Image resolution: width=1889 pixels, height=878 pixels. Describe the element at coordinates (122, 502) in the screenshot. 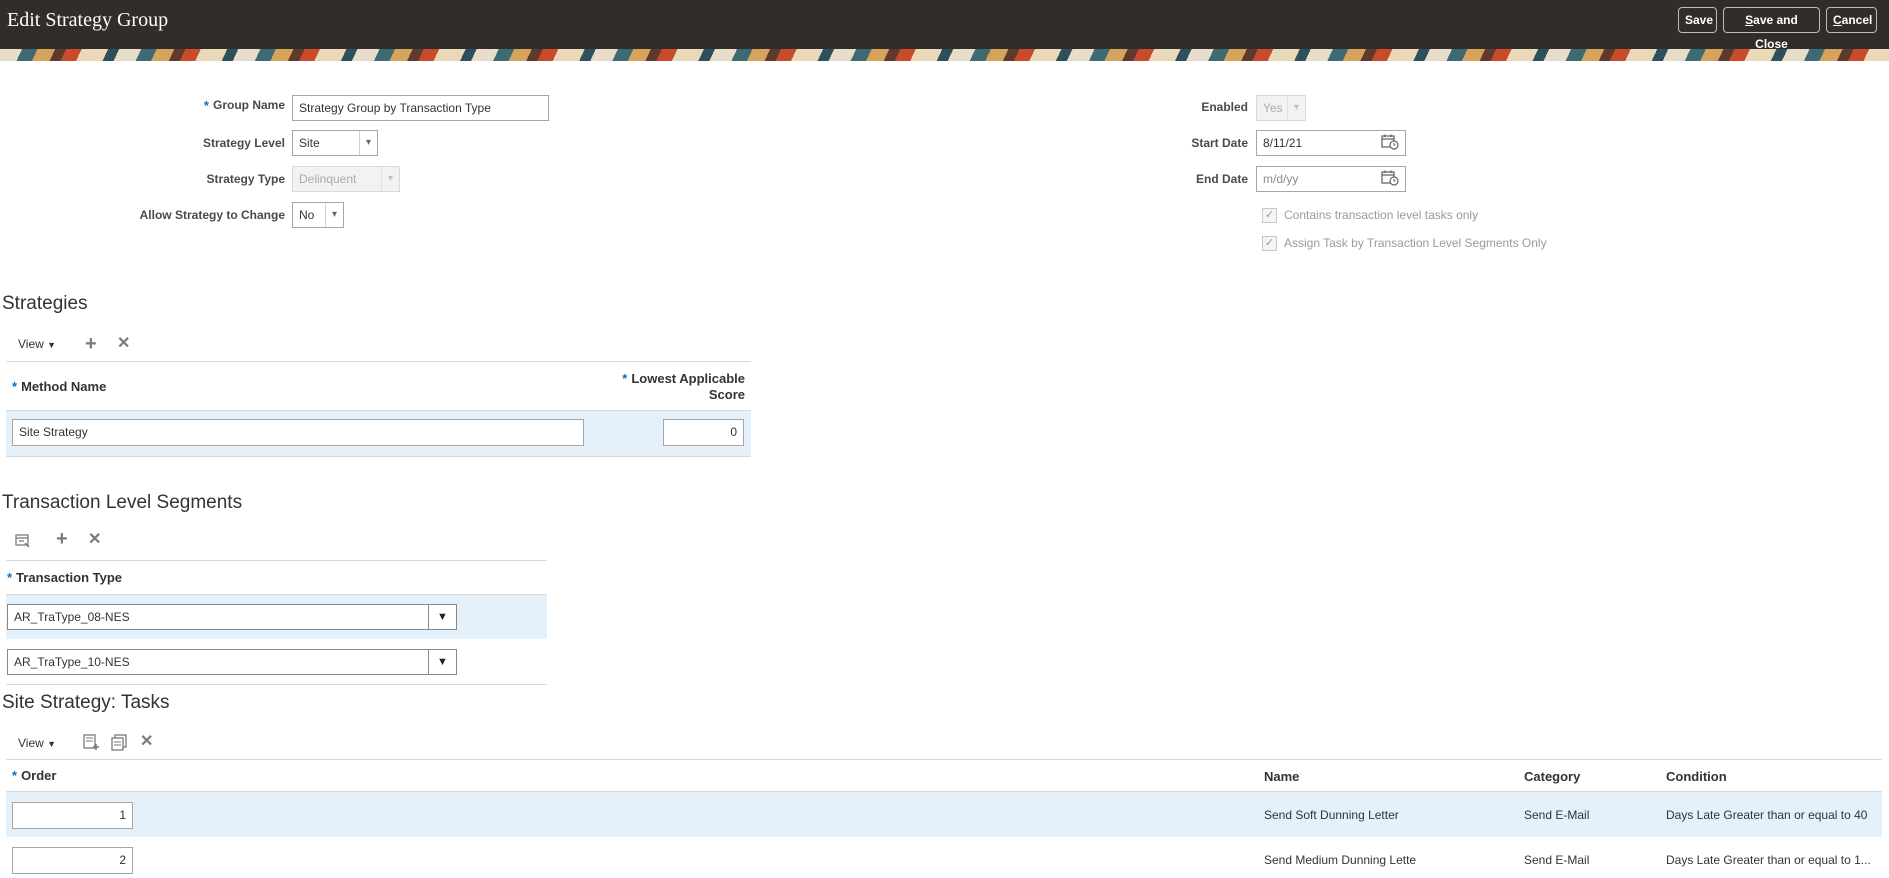

I see `segments-title: Transaction Level Segments` at that location.